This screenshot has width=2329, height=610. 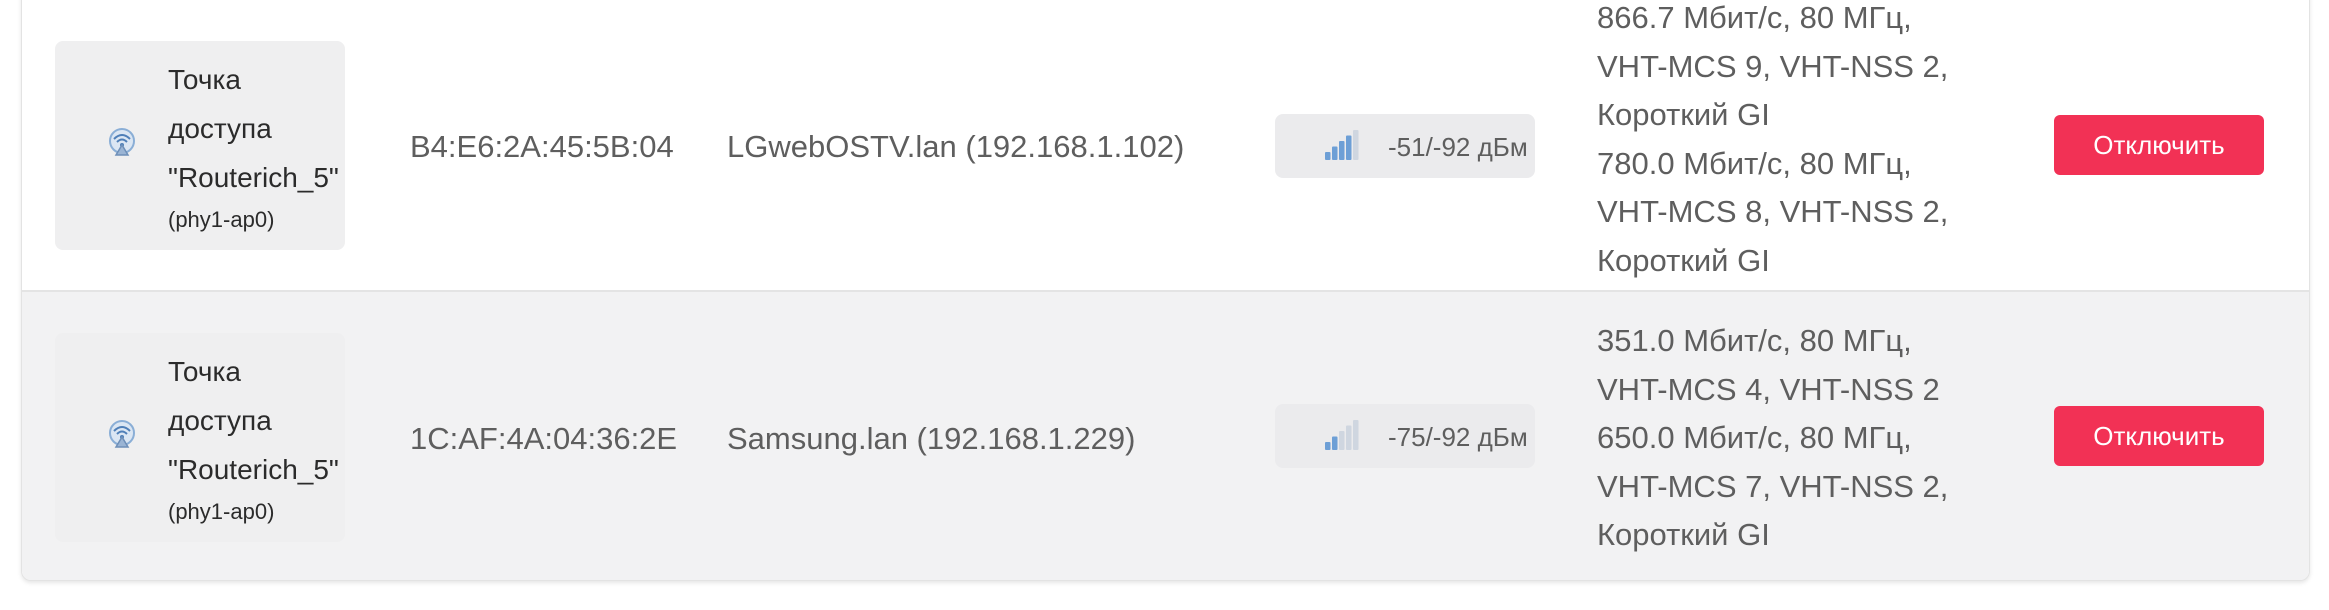 What do you see at coordinates (544, 438) in the screenshot?
I see `mac-address: 1C:AF:4A:04:36:2E` at bounding box center [544, 438].